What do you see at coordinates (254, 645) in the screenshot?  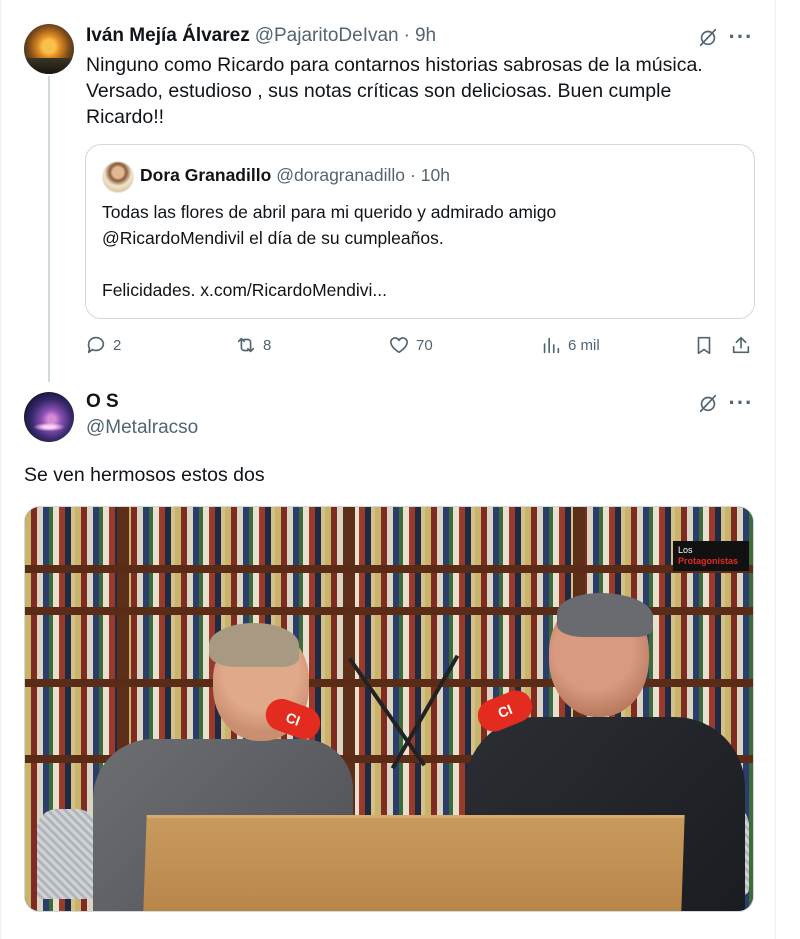 I see `person-left-hair` at bounding box center [254, 645].